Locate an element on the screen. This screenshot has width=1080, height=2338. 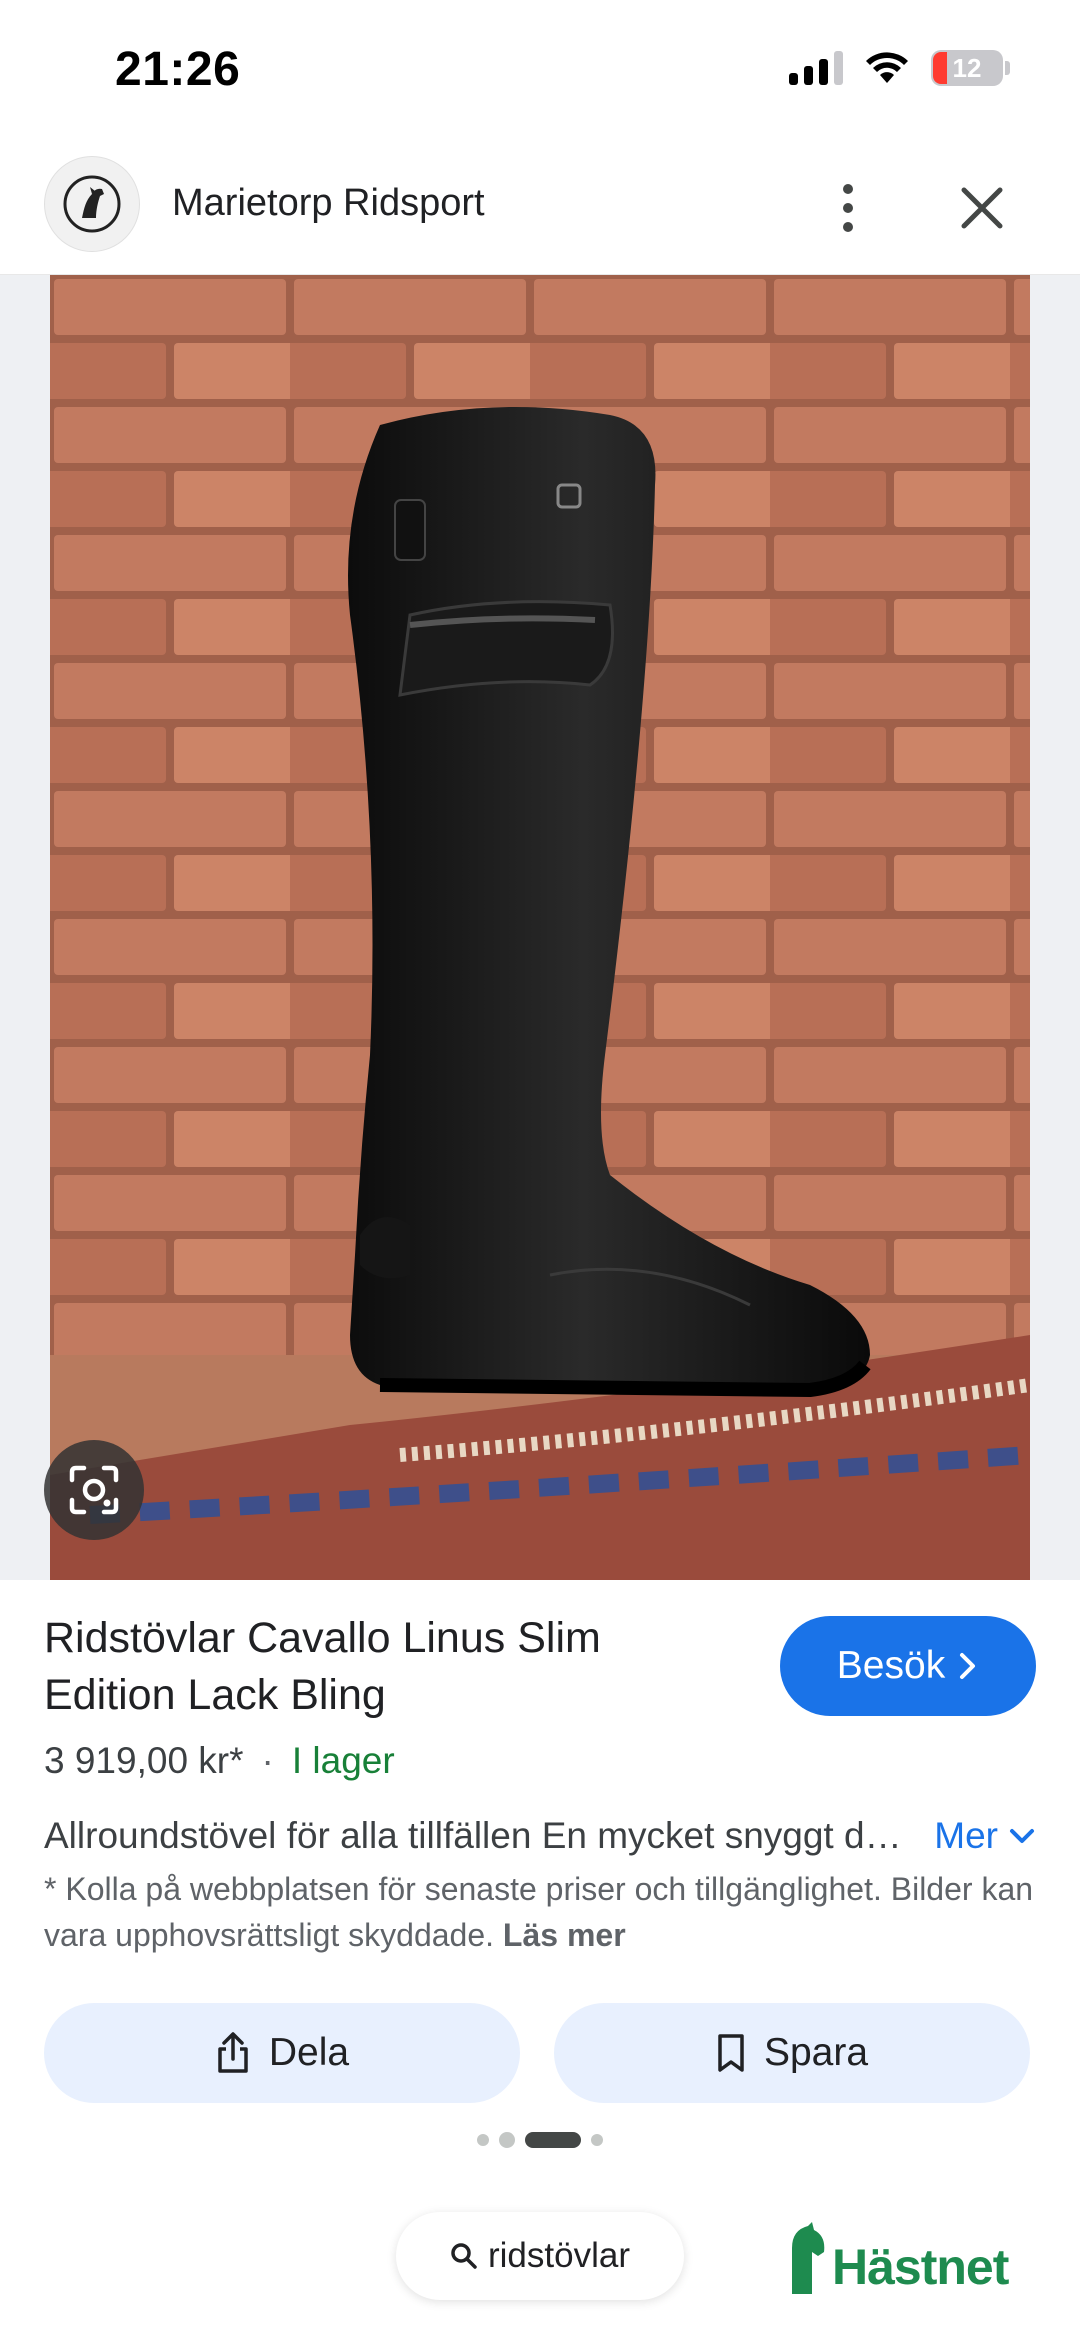
chevron-down-icon is located at coordinates (1022, 1836).